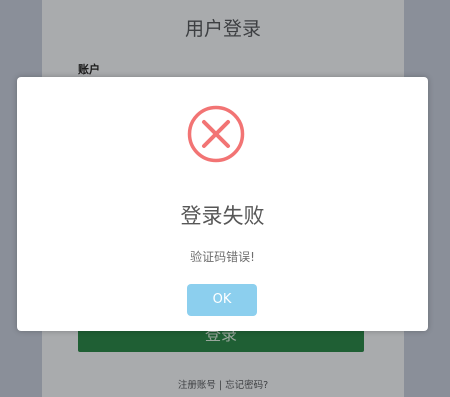 The height and width of the screenshot is (397, 450). What do you see at coordinates (222, 29) in the screenshot?
I see `login-title: 用户登录` at bounding box center [222, 29].